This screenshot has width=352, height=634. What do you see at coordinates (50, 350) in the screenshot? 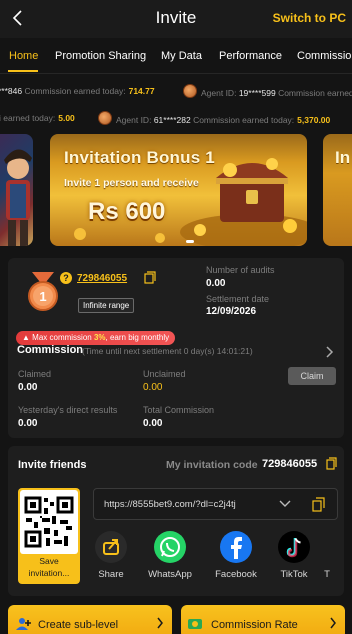
I see `commission-title: Commission` at bounding box center [50, 350].